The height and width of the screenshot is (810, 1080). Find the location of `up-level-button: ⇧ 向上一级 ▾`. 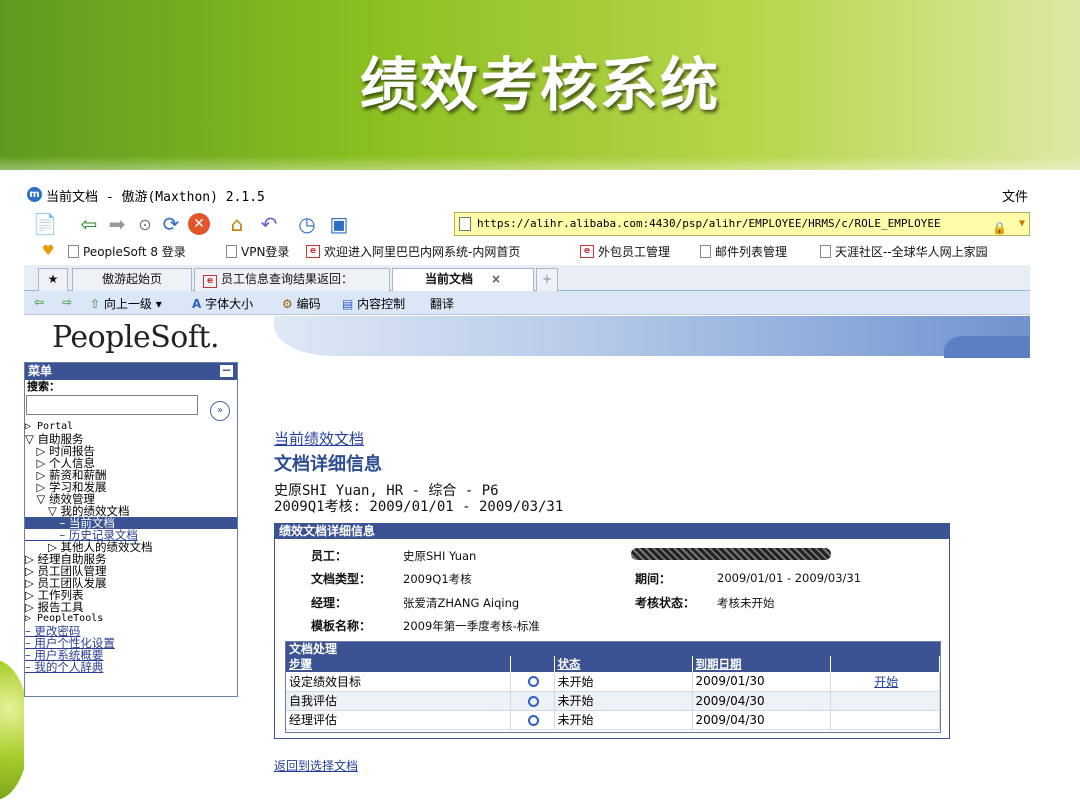

up-level-button: ⇧ 向上一级 ▾ is located at coordinates (126, 303).